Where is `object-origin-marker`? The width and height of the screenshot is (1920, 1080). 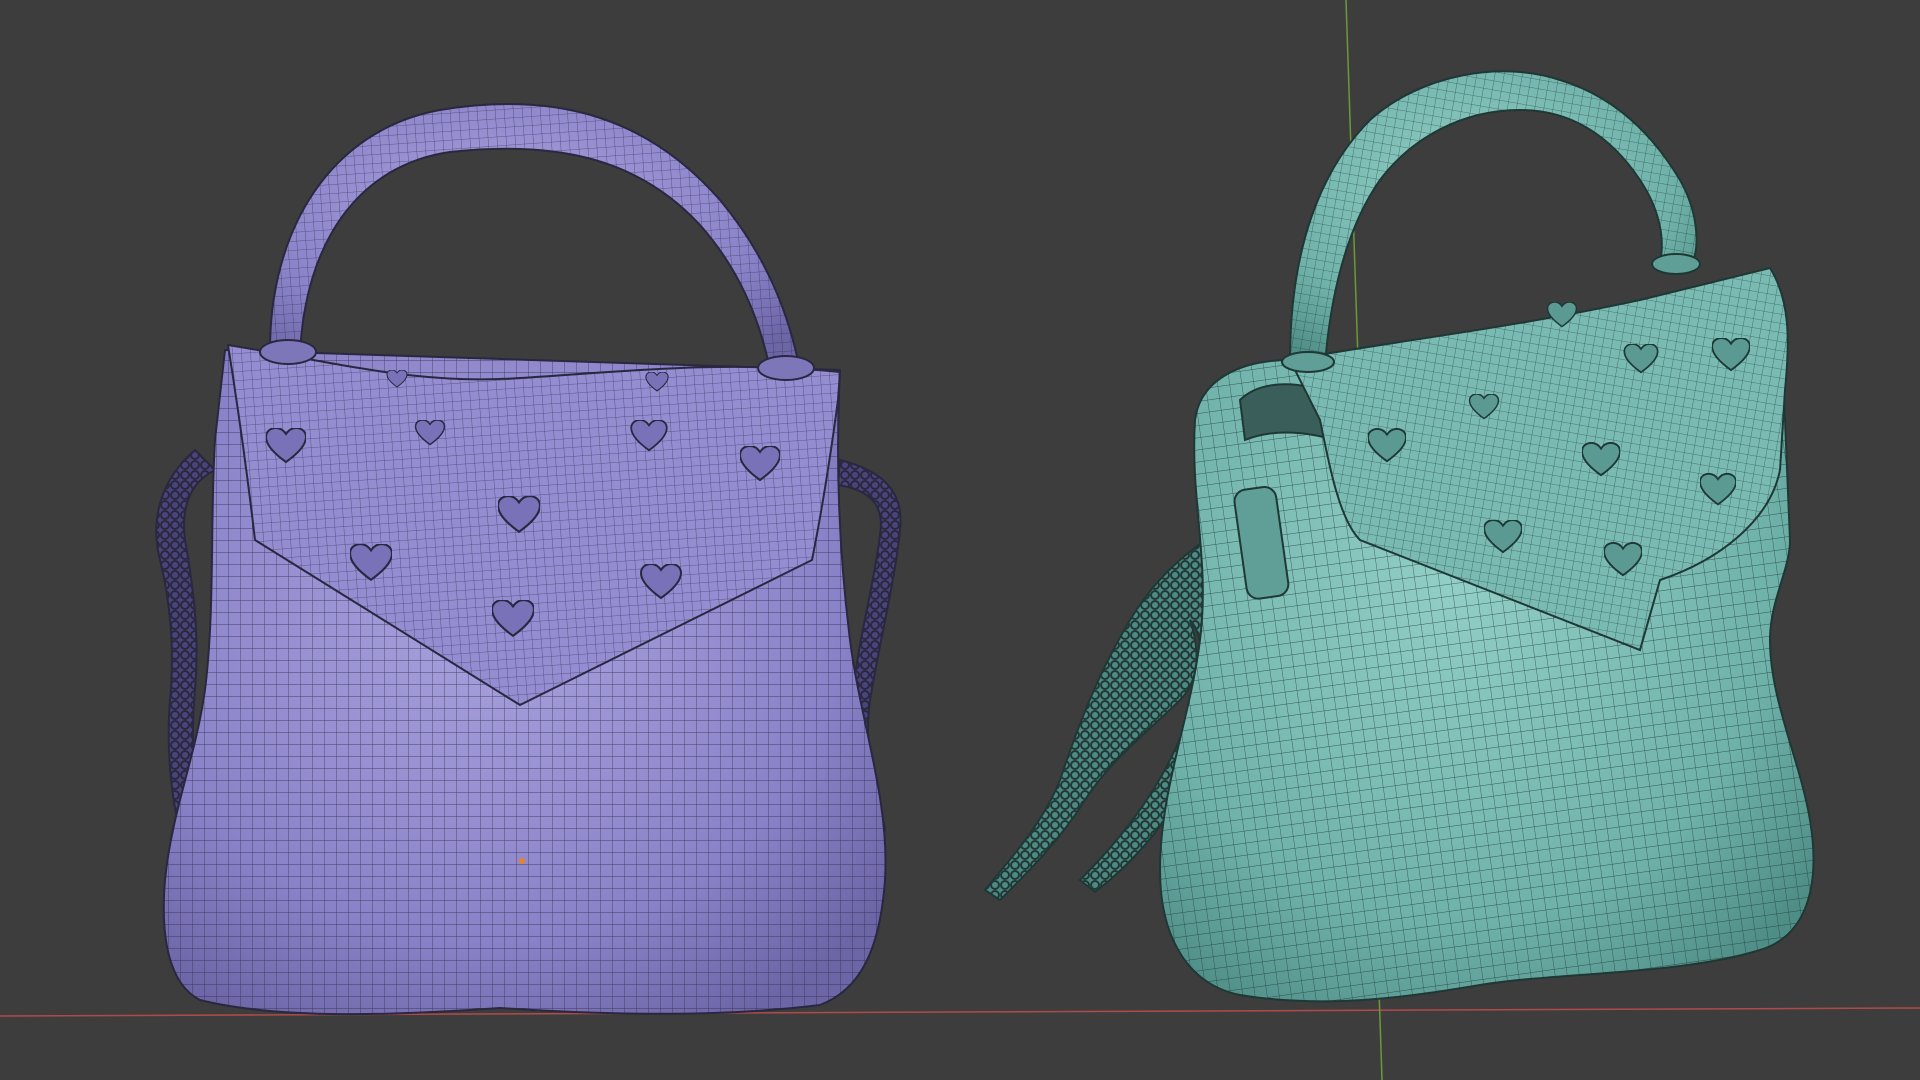 object-origin-marker is located at coordinates (522, 861).